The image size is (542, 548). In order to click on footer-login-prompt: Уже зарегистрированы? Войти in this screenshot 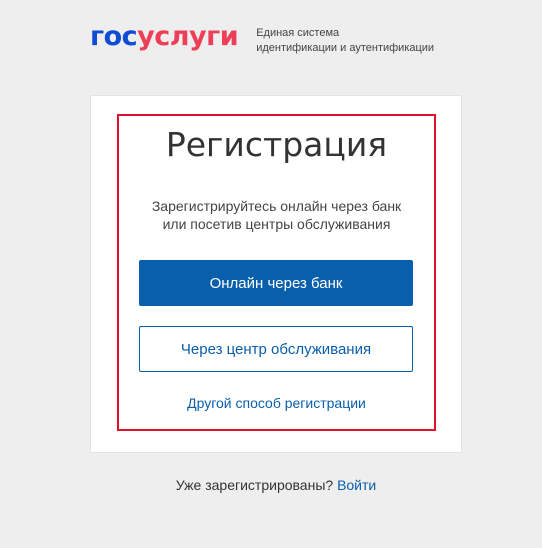, I will do `click(271, 485)`.